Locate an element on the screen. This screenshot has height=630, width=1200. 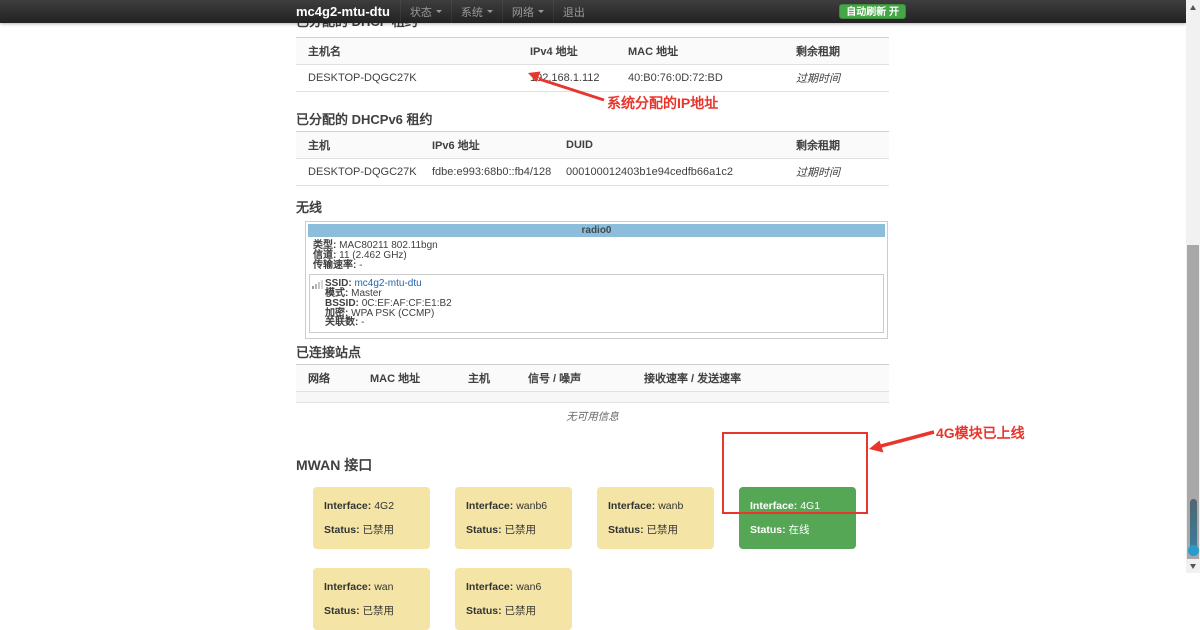
triangle-down-icon is located at coordinates (1193, 566).